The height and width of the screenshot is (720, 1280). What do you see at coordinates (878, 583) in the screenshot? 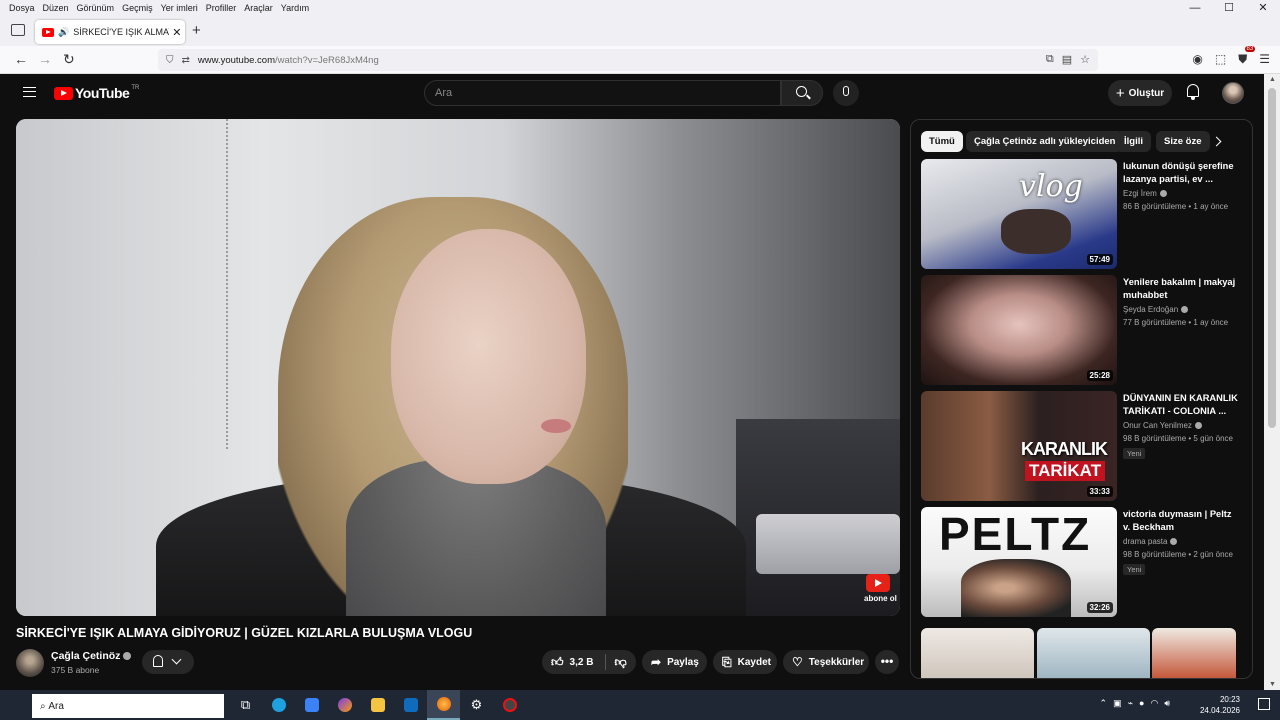
I see `subscribe-watermark-icon` at bounding box center [878, 583].